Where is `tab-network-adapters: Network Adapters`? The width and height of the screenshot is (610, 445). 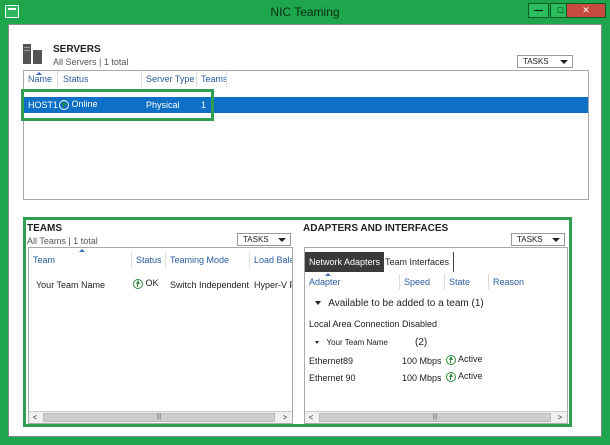 tab-network-adapters: Network Adapters is located at coordinates (345, 262).